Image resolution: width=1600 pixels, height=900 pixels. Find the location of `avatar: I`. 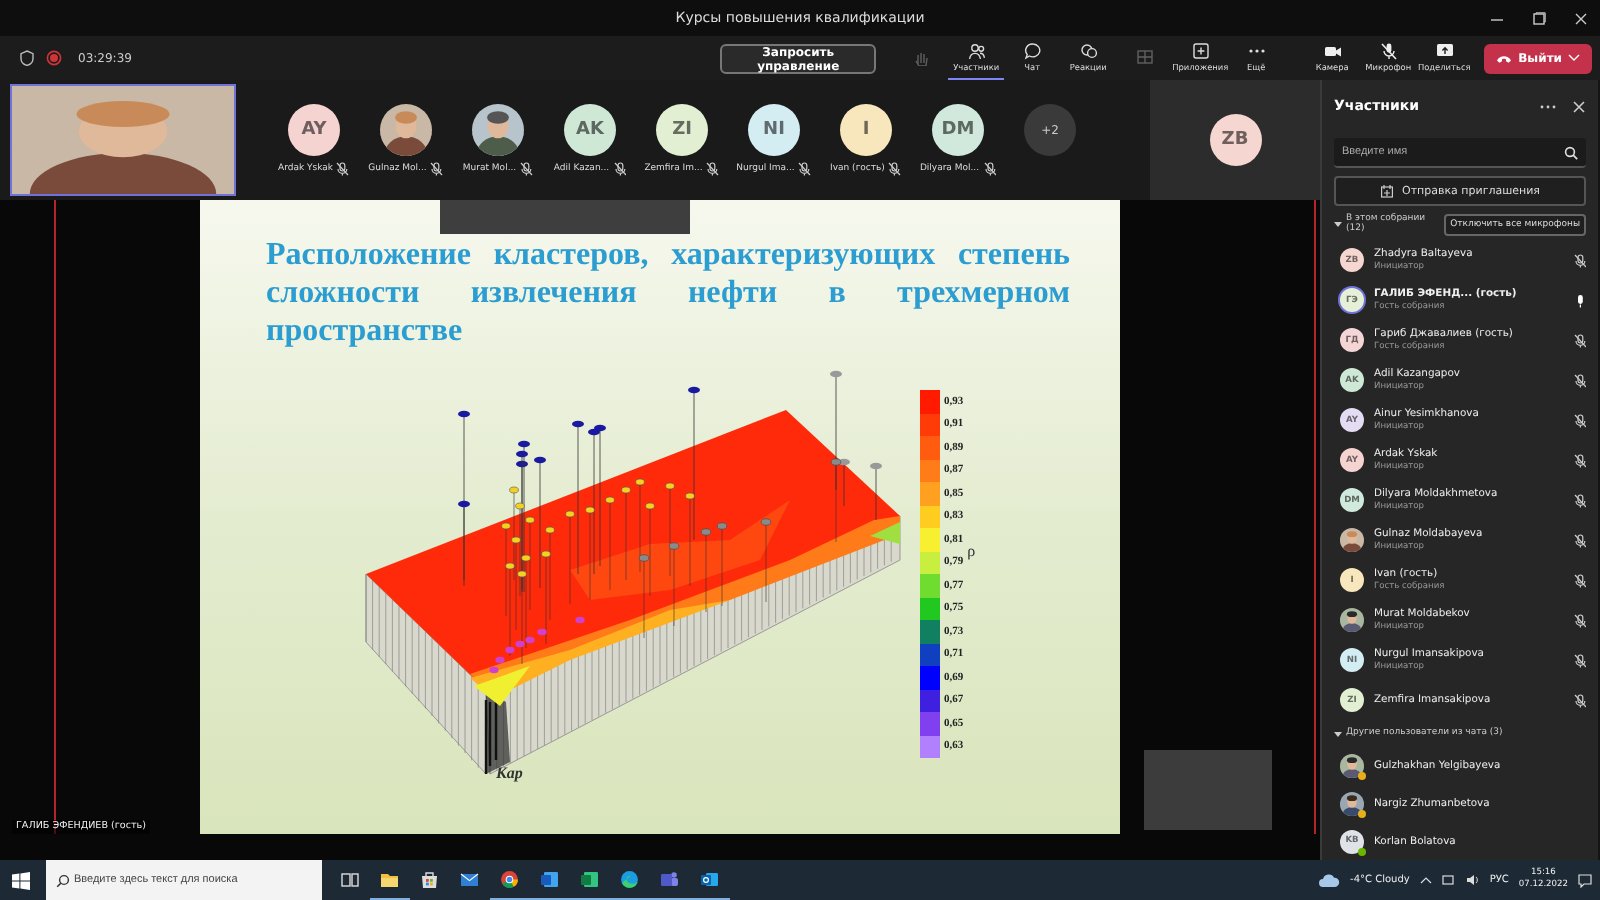

avatar: I is located at coordinates (866, 130).